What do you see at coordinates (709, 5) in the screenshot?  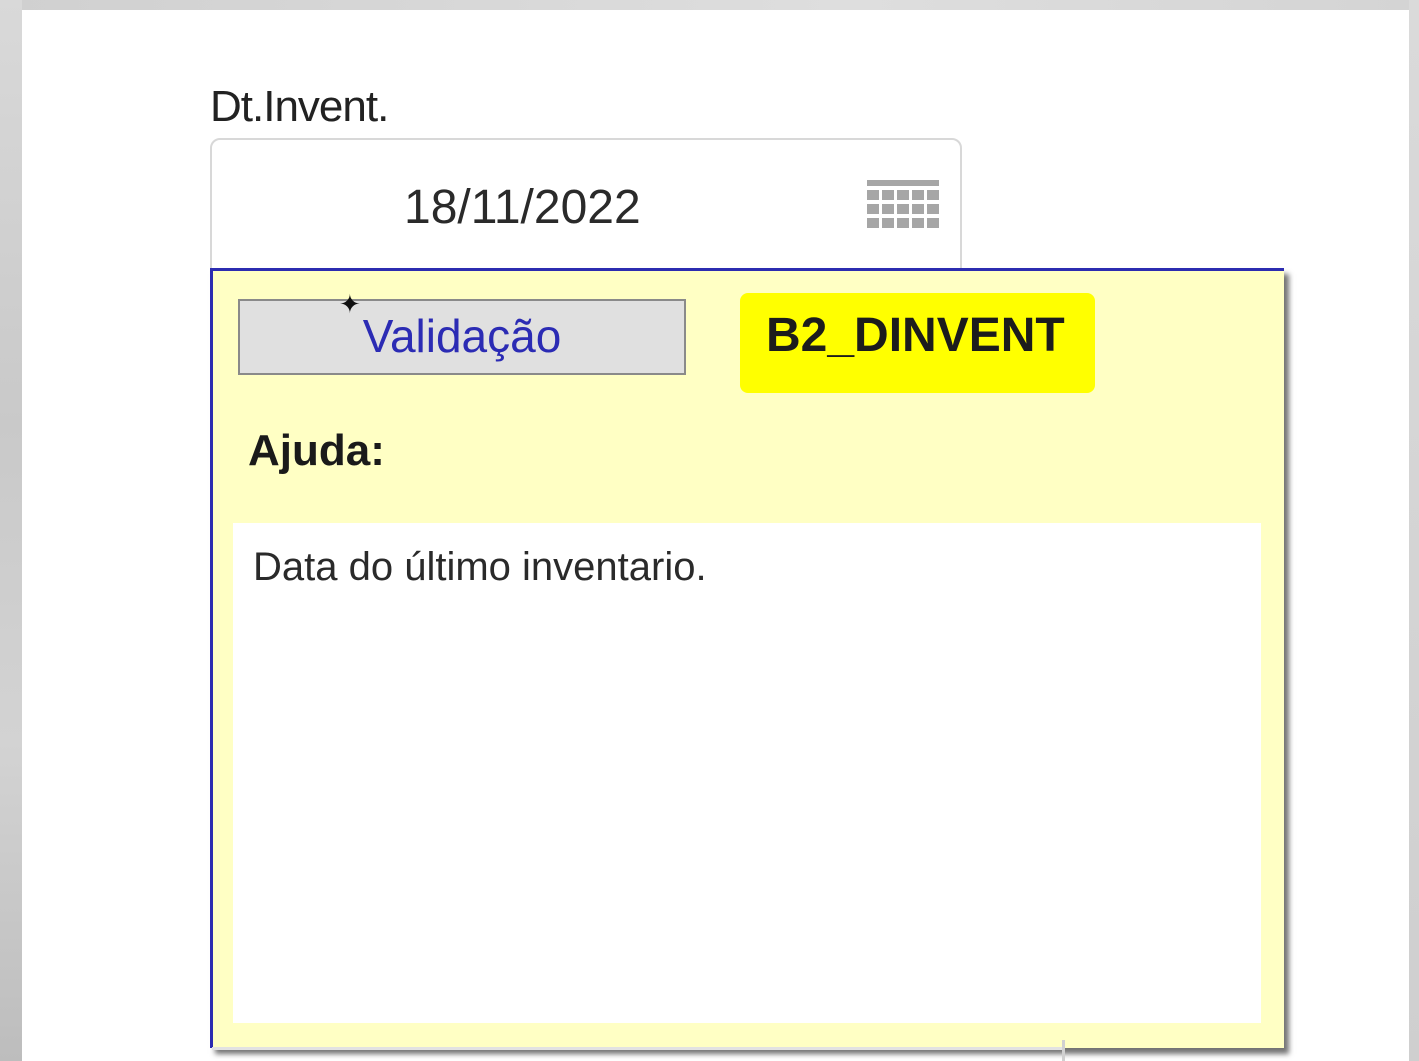 I see `background-top` at bounding box center [709, 5].